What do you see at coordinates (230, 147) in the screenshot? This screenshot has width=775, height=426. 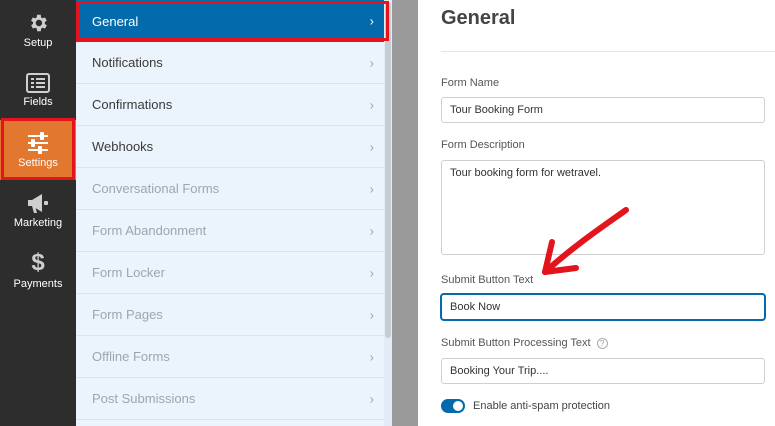 I see `menu-item-webhooks: Webhooks ›` at bounding box center [230, 147].